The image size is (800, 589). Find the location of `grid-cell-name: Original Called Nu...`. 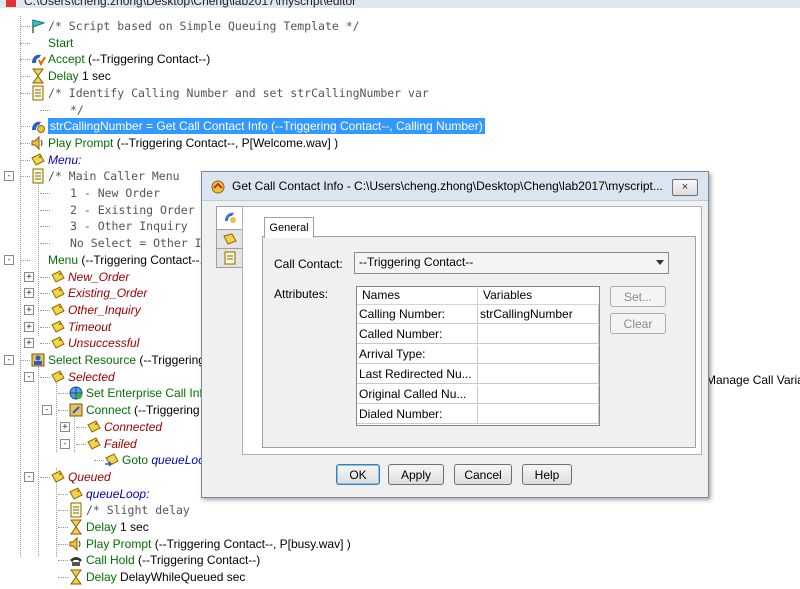

grid-cell-name: Original Called Nu... is located at coordinates (417, 394).